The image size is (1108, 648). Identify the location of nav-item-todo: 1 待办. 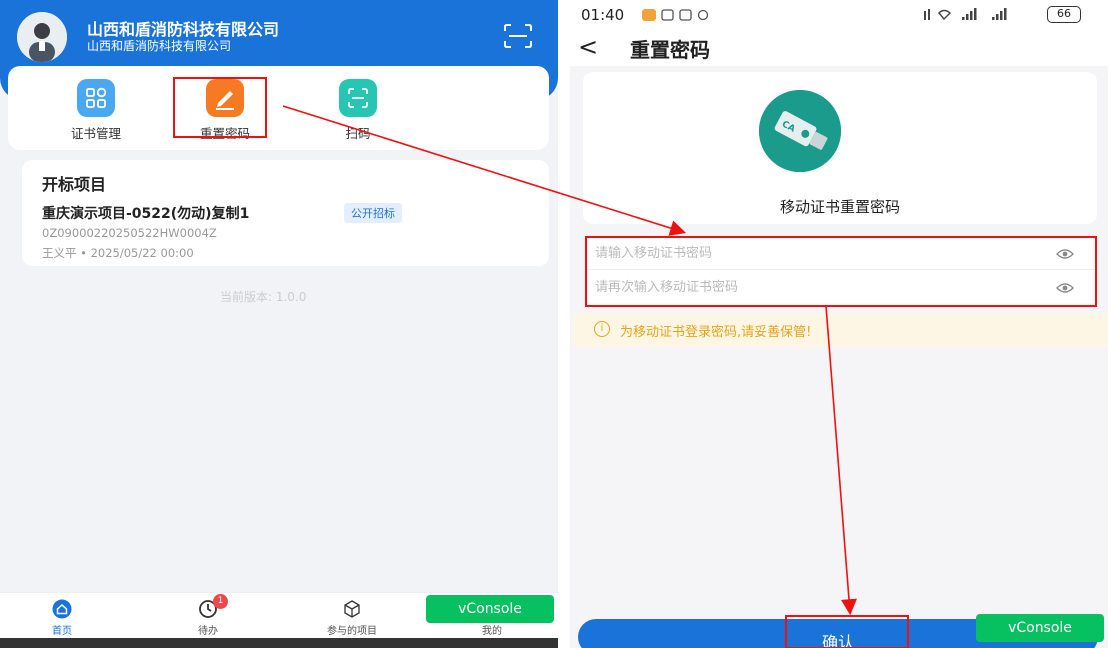
(208, 615).